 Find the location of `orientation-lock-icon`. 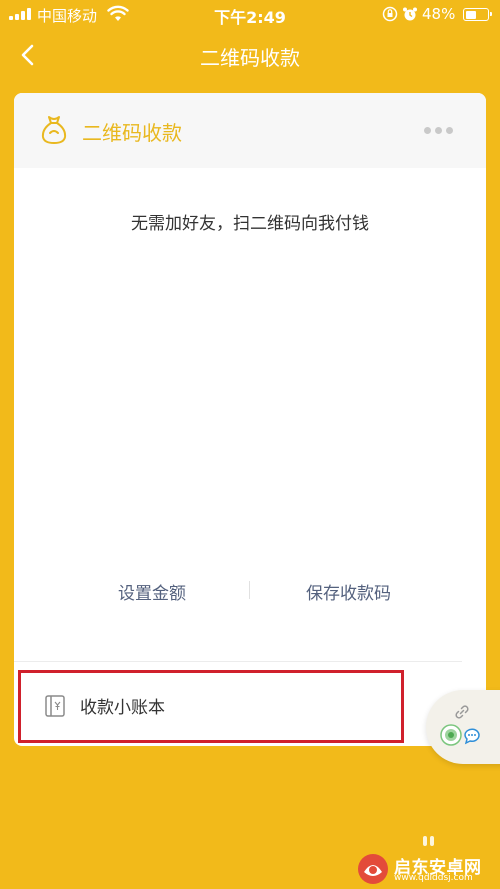

orientation-lock-icon is located at coordinates (390, 14).